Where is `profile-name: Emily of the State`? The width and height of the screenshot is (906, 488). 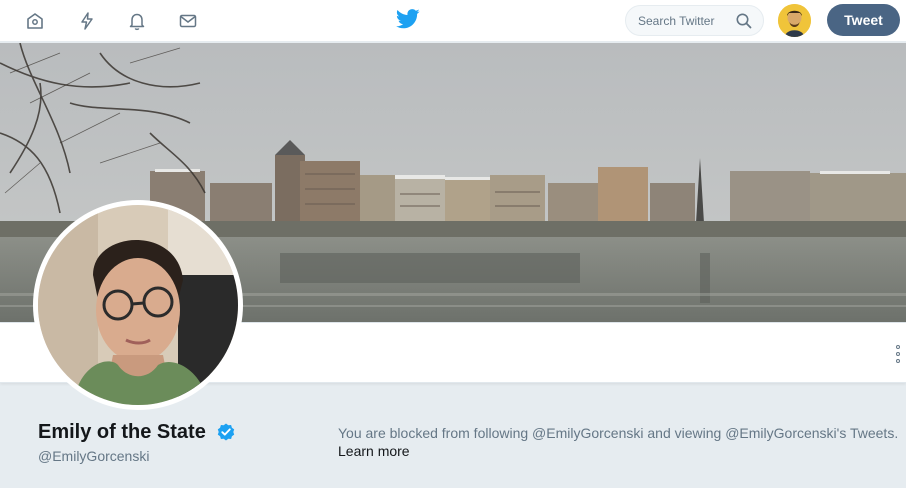 profile-name: Emily of the State is located at coordinates (122, 432).